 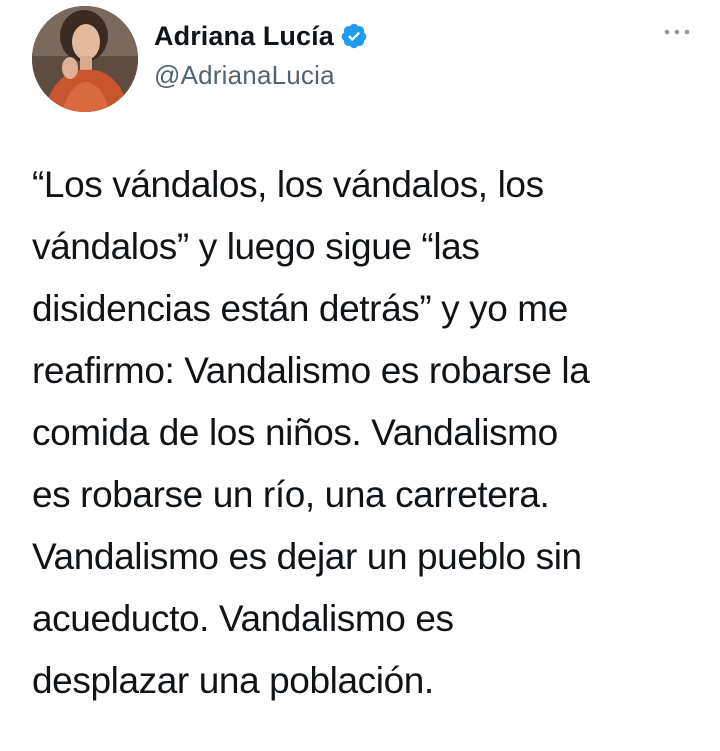 What do you see at coordinates (307, 556) in the screenshot?
I see `tweet-text-line: Vandalismo es dejar un pueblo sin` at bounding box center [307, 556].